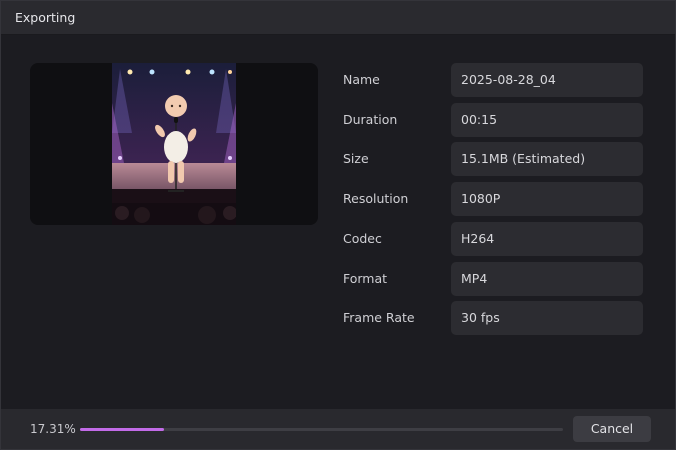 The height and width of the screenshot is (450, 676). Describe the element at coordinates (547, 278) in the screenshot. I see `property-value: MP4` at that location.